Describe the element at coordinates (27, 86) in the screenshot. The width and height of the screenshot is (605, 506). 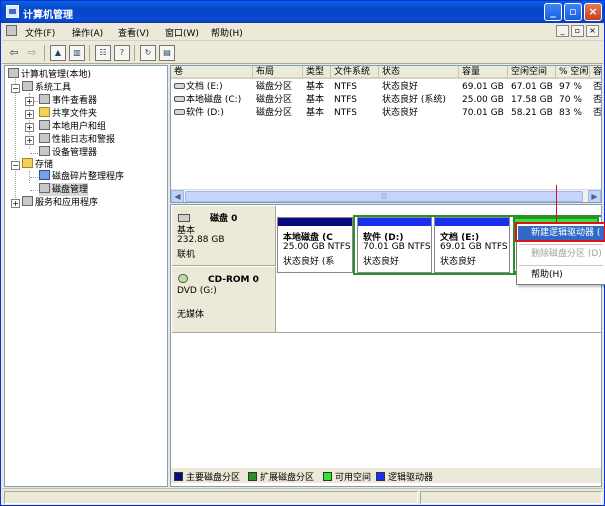
I see `tools-icon` at that location.